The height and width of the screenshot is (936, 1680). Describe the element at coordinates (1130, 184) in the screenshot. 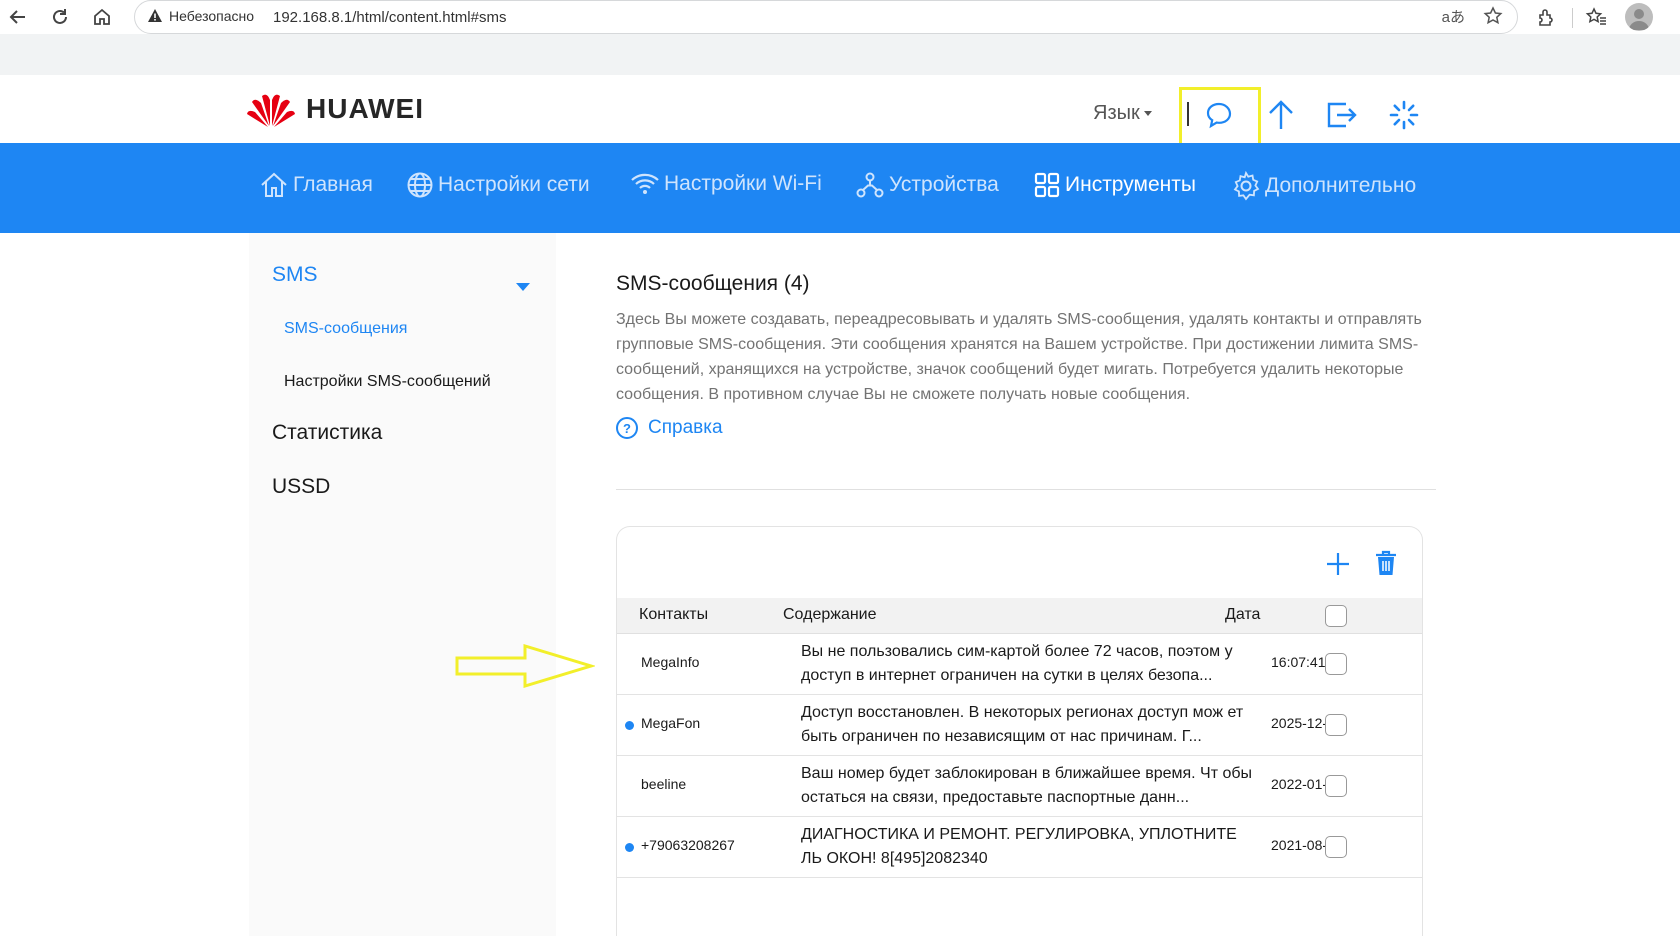

I see `menu-tools-label: Инструменты` at that location.